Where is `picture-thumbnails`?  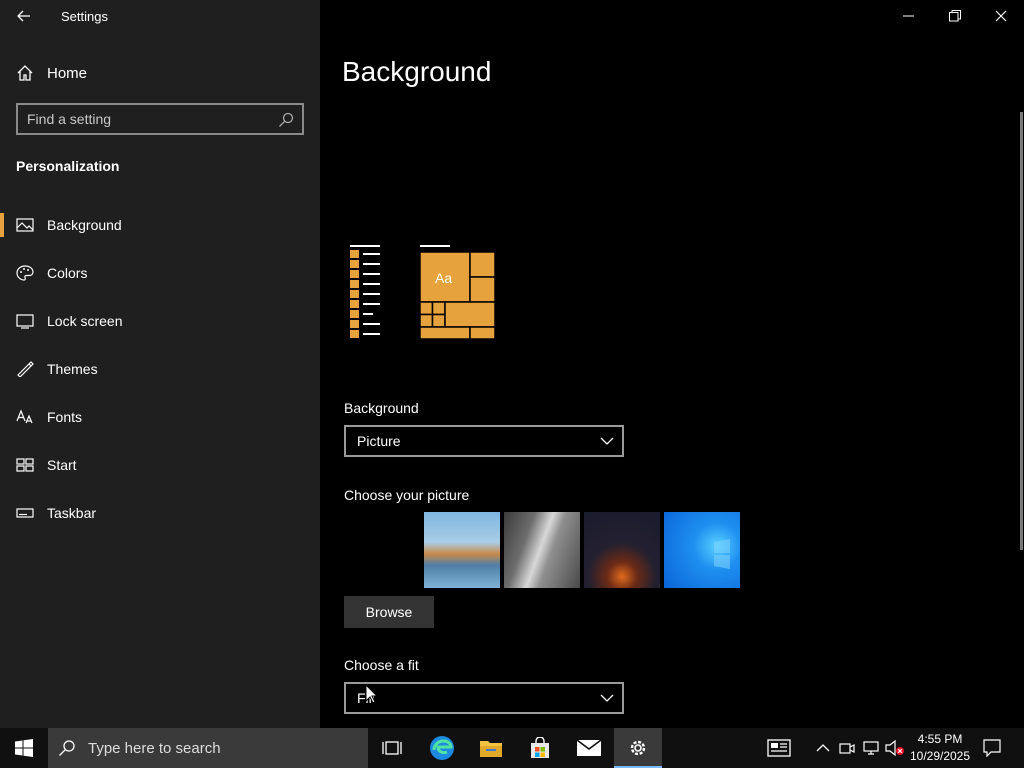
picture-thumbnails is located at coordinates (582, 550).